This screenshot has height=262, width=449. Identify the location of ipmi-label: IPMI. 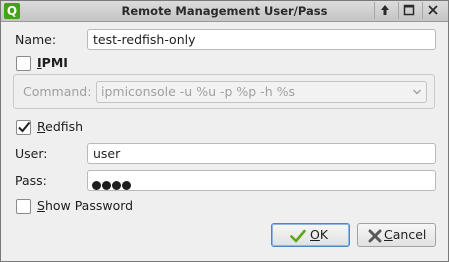
(52, 63).